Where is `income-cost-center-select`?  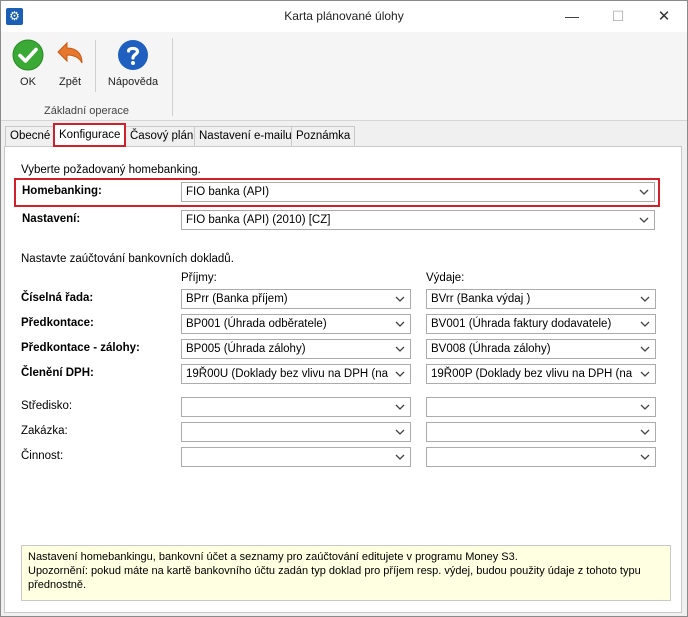 income-cost-center-select is located at coordinates (296, 407).